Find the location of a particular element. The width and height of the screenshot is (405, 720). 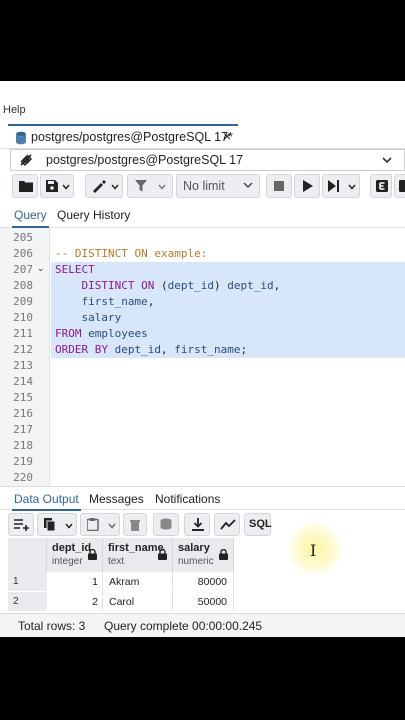

code-token: salary is located at coordinates (101, 317).